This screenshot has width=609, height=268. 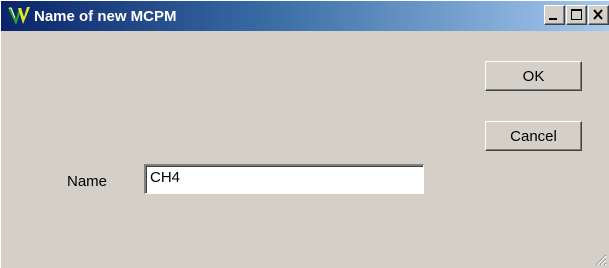 I want to click on window-title: Name of new MCPM, so click(x=105, y=16).